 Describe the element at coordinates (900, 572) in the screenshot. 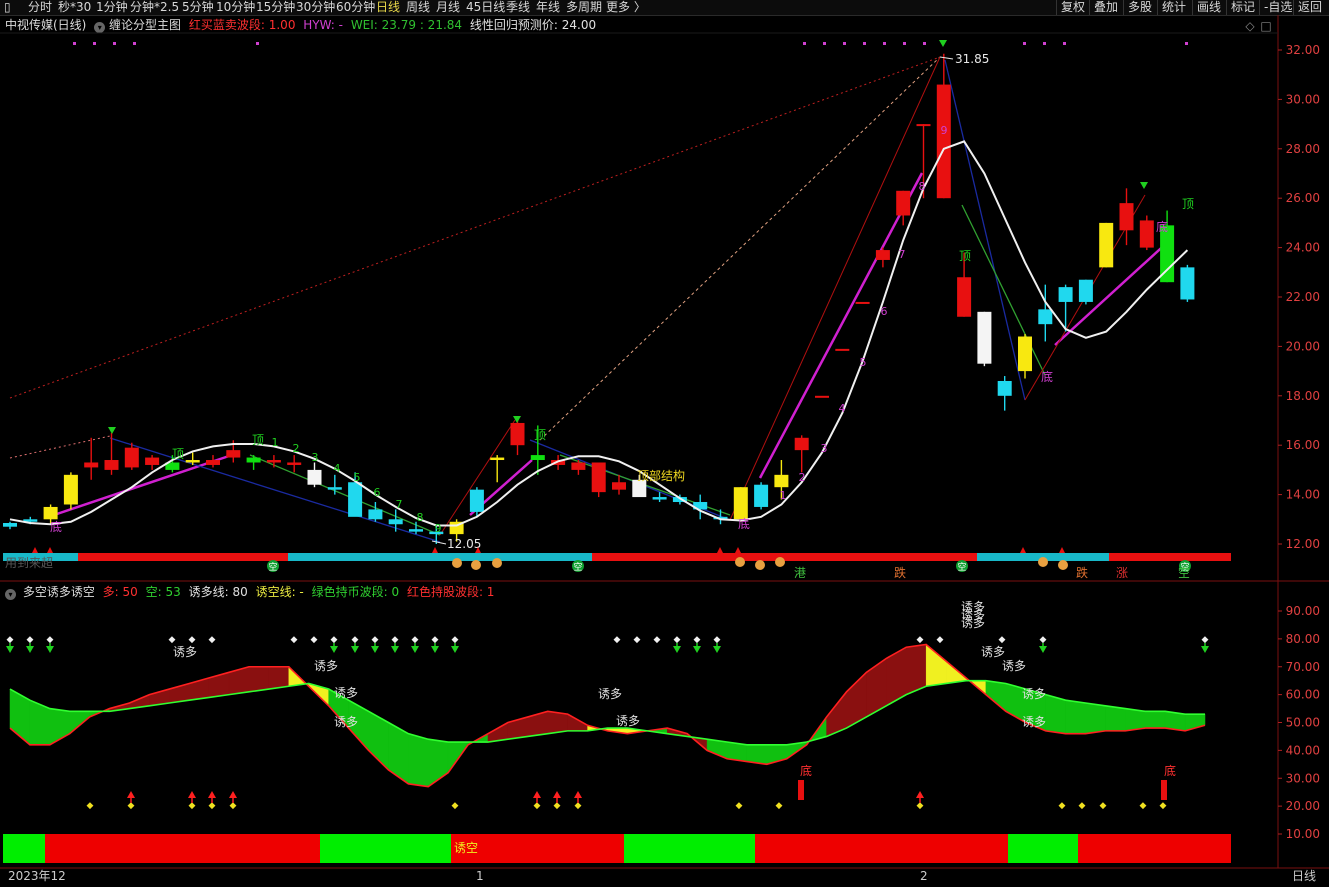

I see `market-tag: 跌` at that location.